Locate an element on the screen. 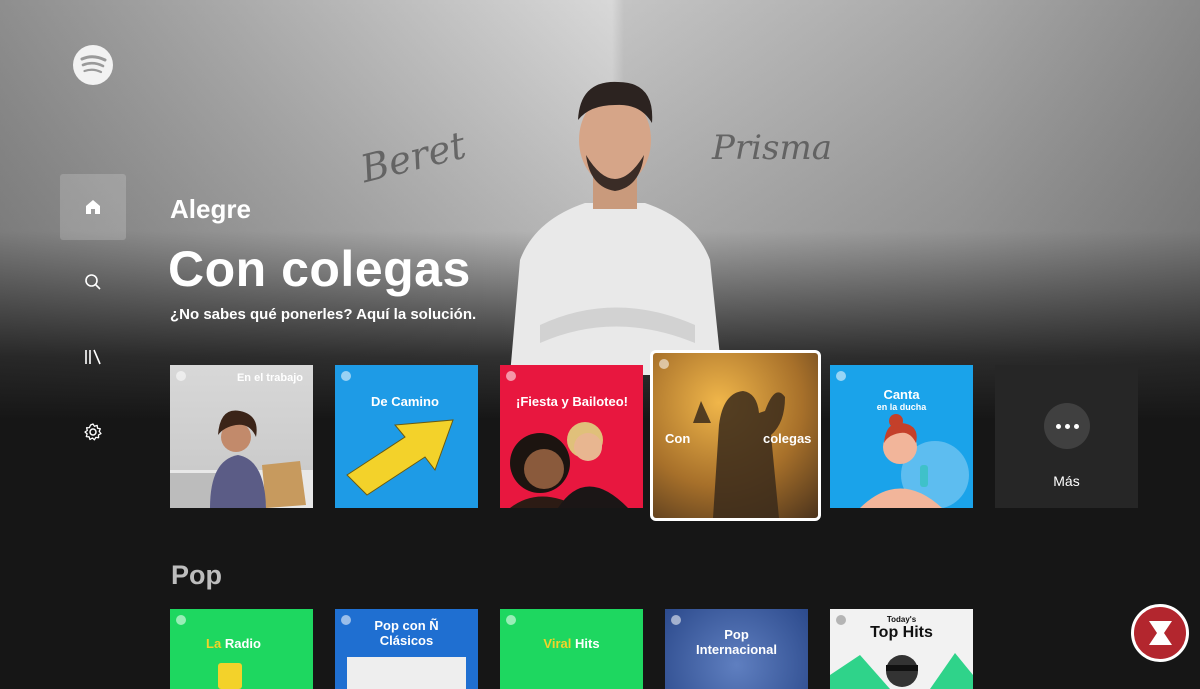 The image size is (1200, 689). pop-card-label: Pop Internacional is located at coordinates (736, 642).